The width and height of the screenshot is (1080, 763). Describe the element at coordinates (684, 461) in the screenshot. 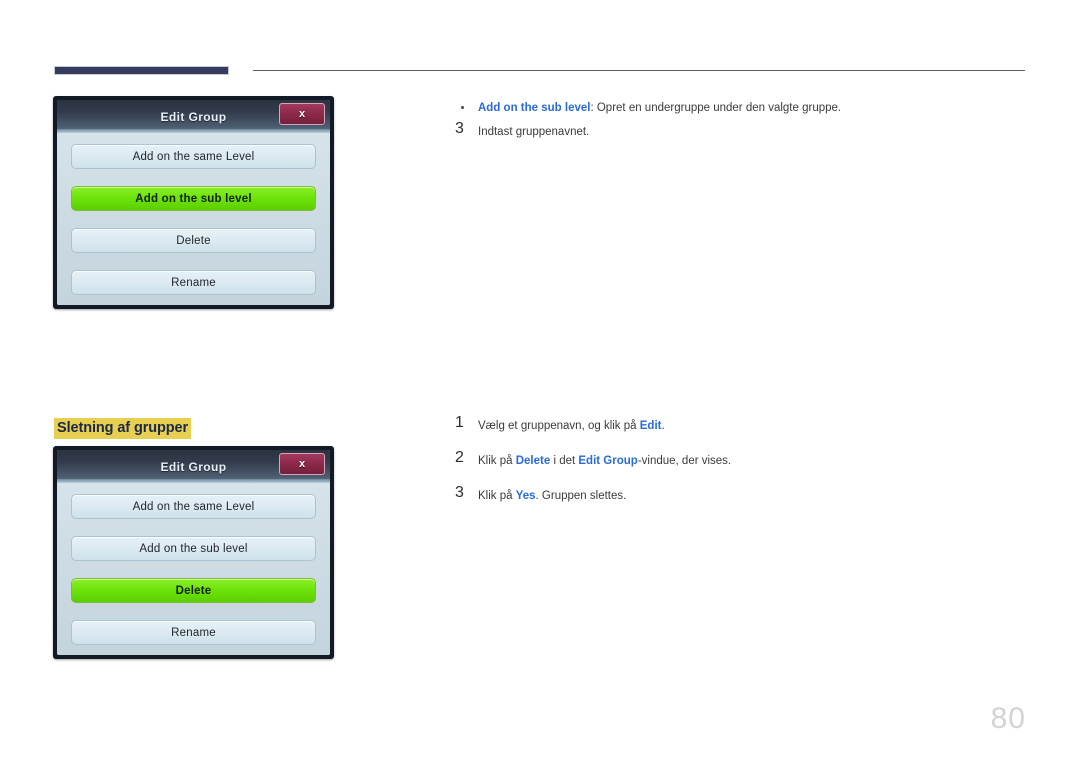

I see `step-text-post: -vindue, der vises.` at that location.